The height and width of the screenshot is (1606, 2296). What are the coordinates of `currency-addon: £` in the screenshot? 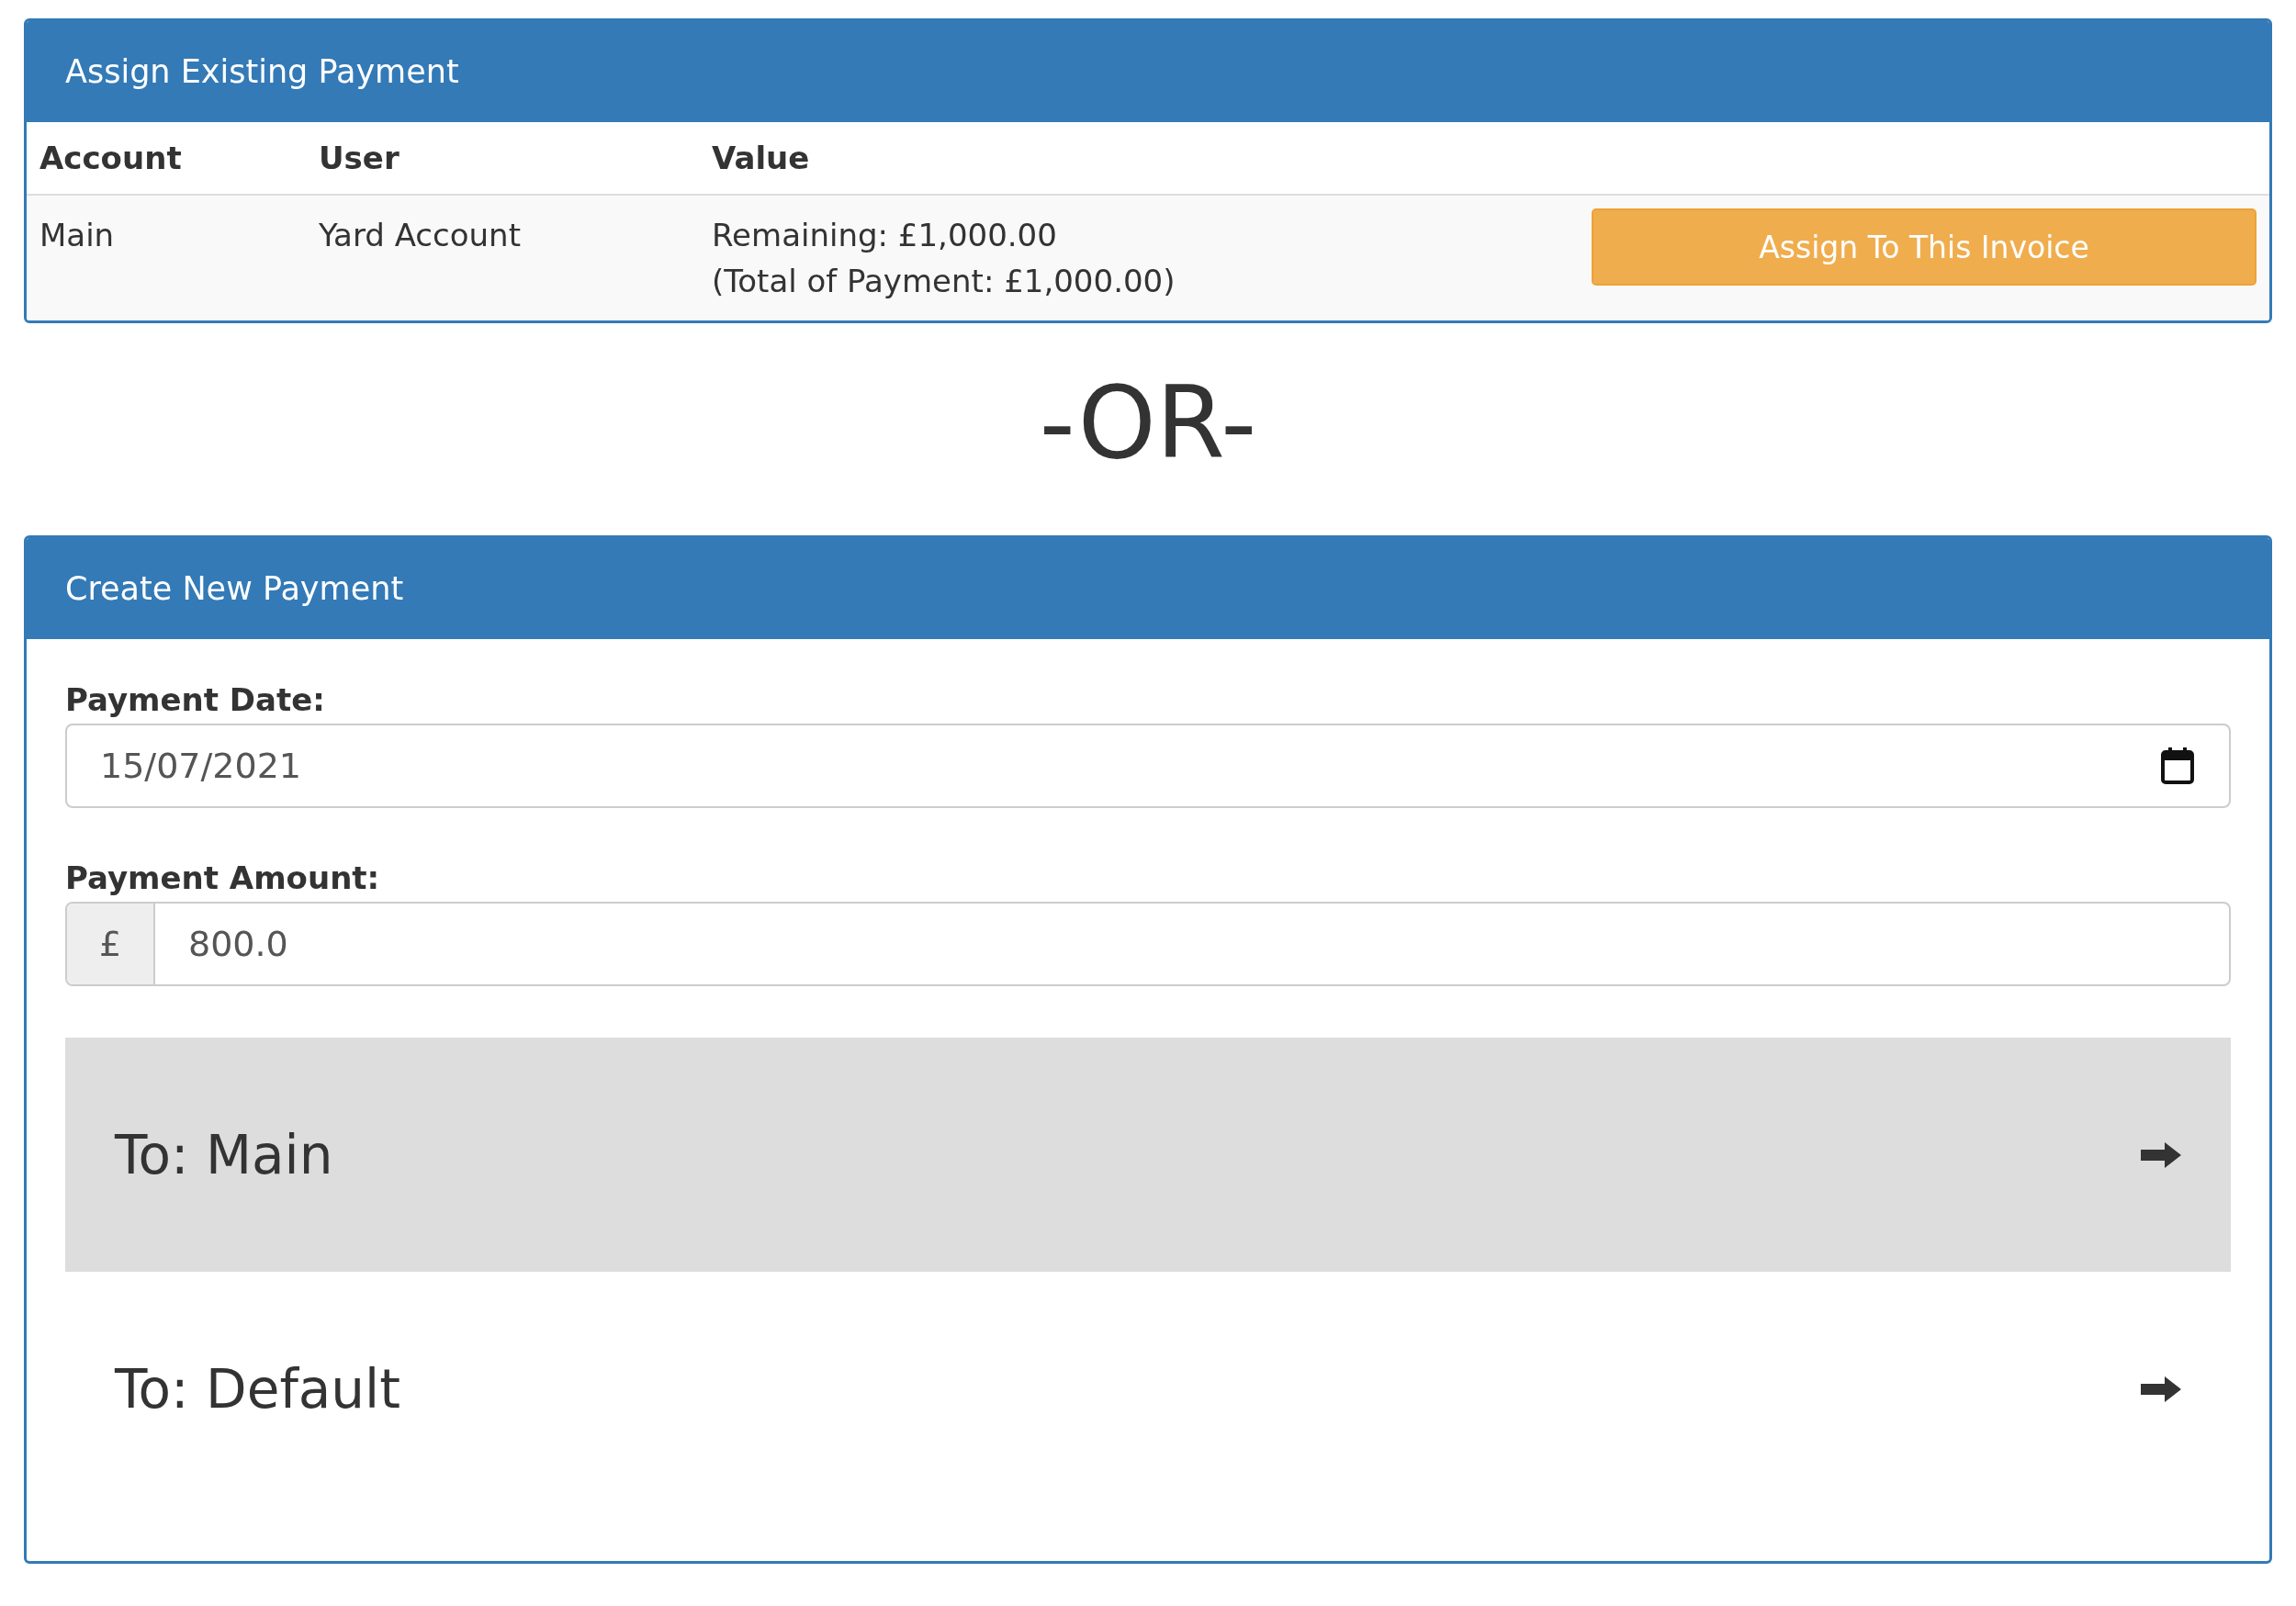 It's located at (111, 944).